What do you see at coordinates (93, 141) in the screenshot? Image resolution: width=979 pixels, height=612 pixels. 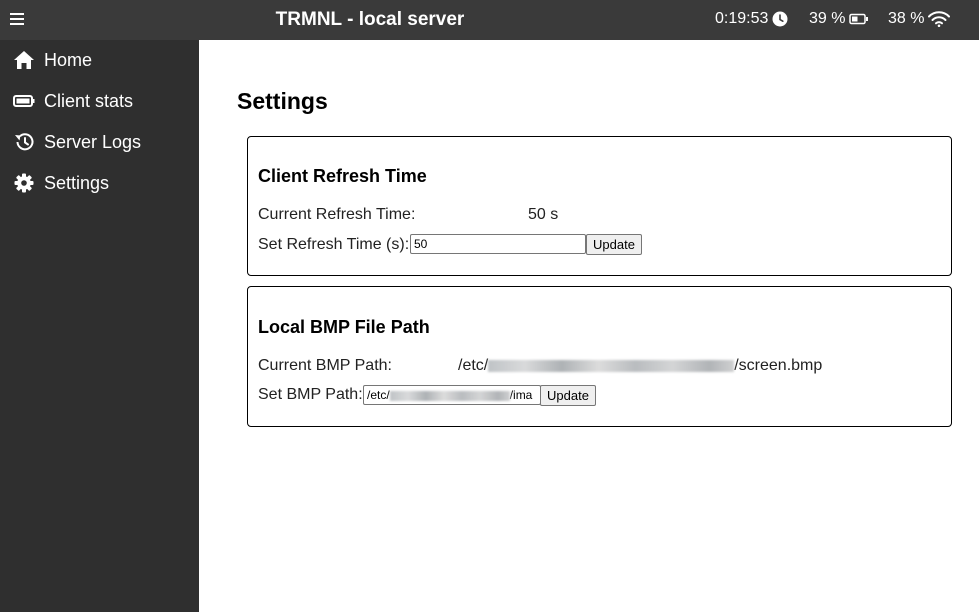 I see `sidebar-item-label: Server Logs` at bounding box center [93, 141].